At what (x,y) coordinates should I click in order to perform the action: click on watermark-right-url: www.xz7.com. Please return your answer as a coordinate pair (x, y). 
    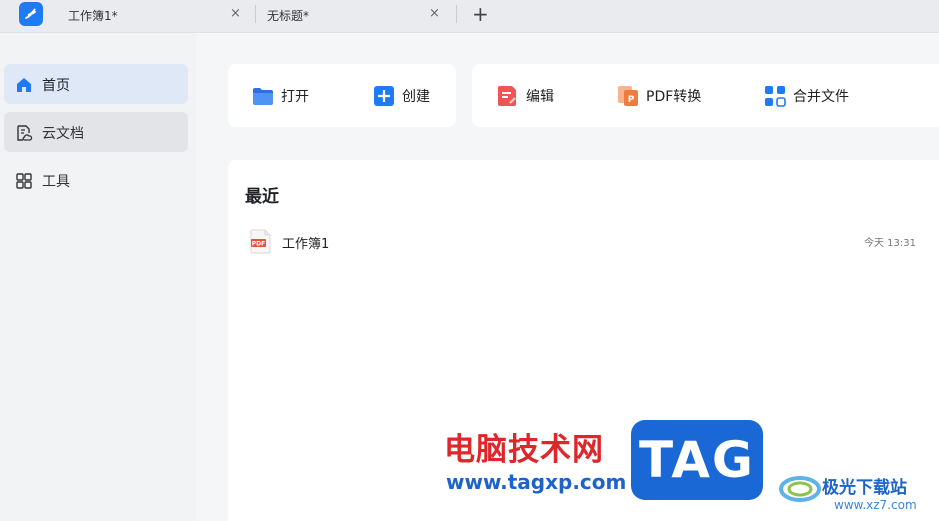
    Looking at the image, I should click on (875, 505).